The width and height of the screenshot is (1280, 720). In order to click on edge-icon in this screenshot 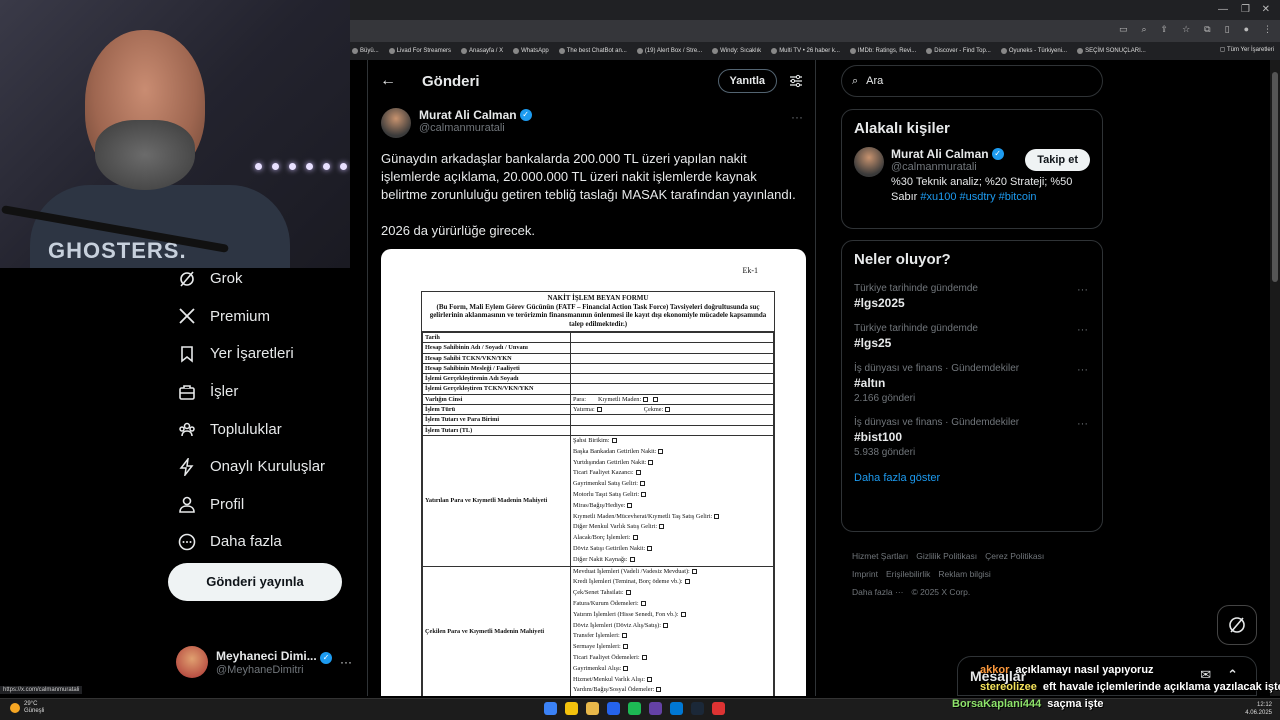, I will do `click(613, 708)`.